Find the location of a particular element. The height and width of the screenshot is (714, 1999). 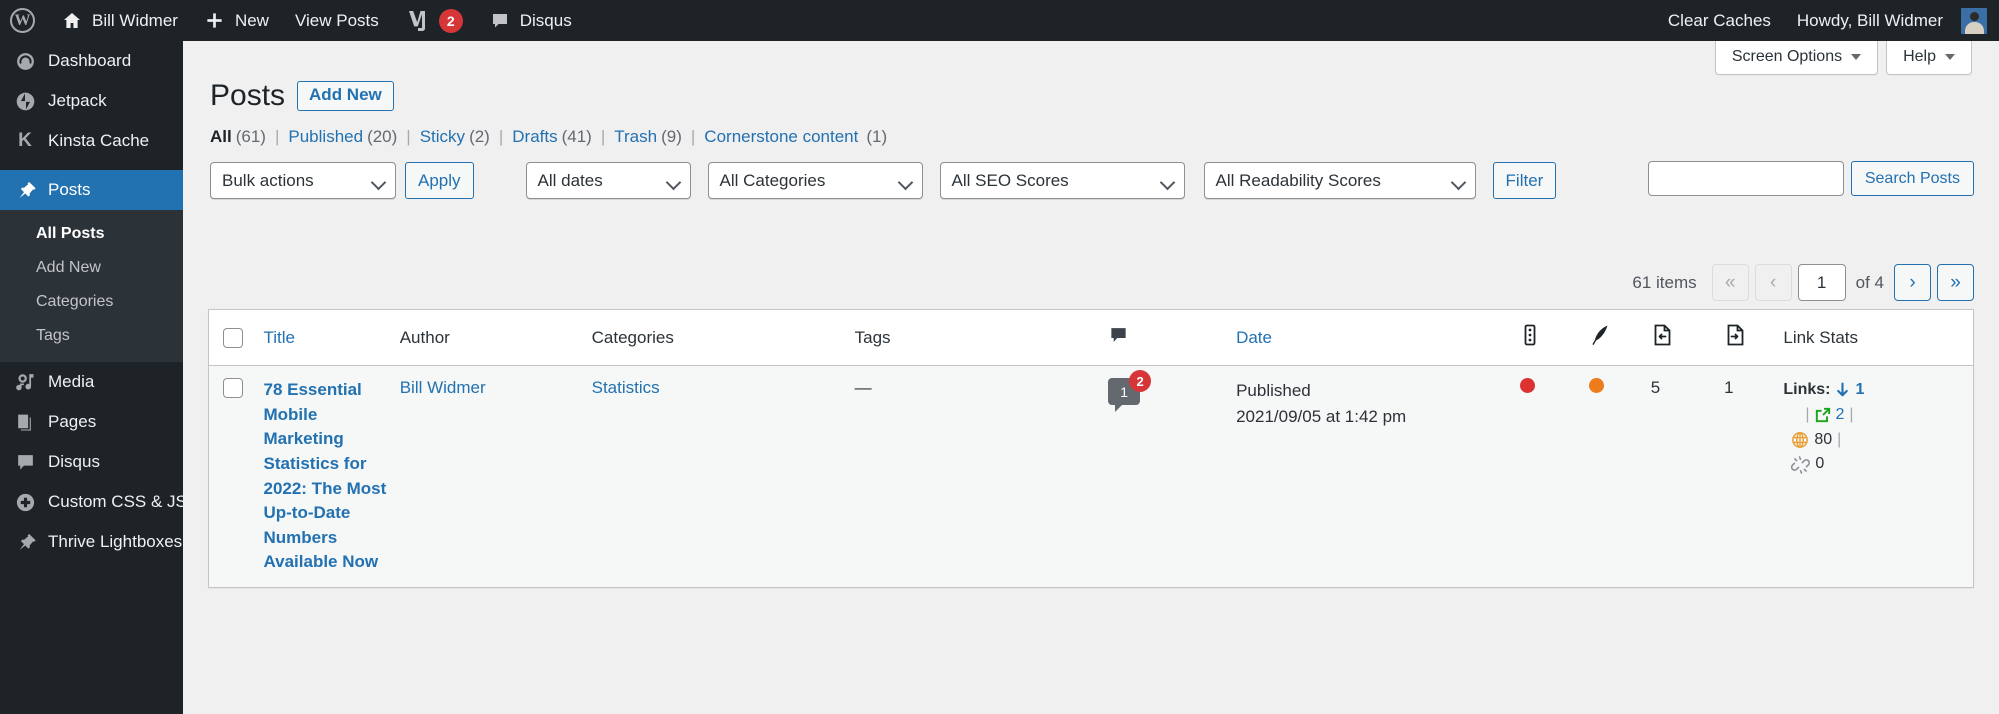

status-link-trash: Trash is located at coordinates (635, 136).